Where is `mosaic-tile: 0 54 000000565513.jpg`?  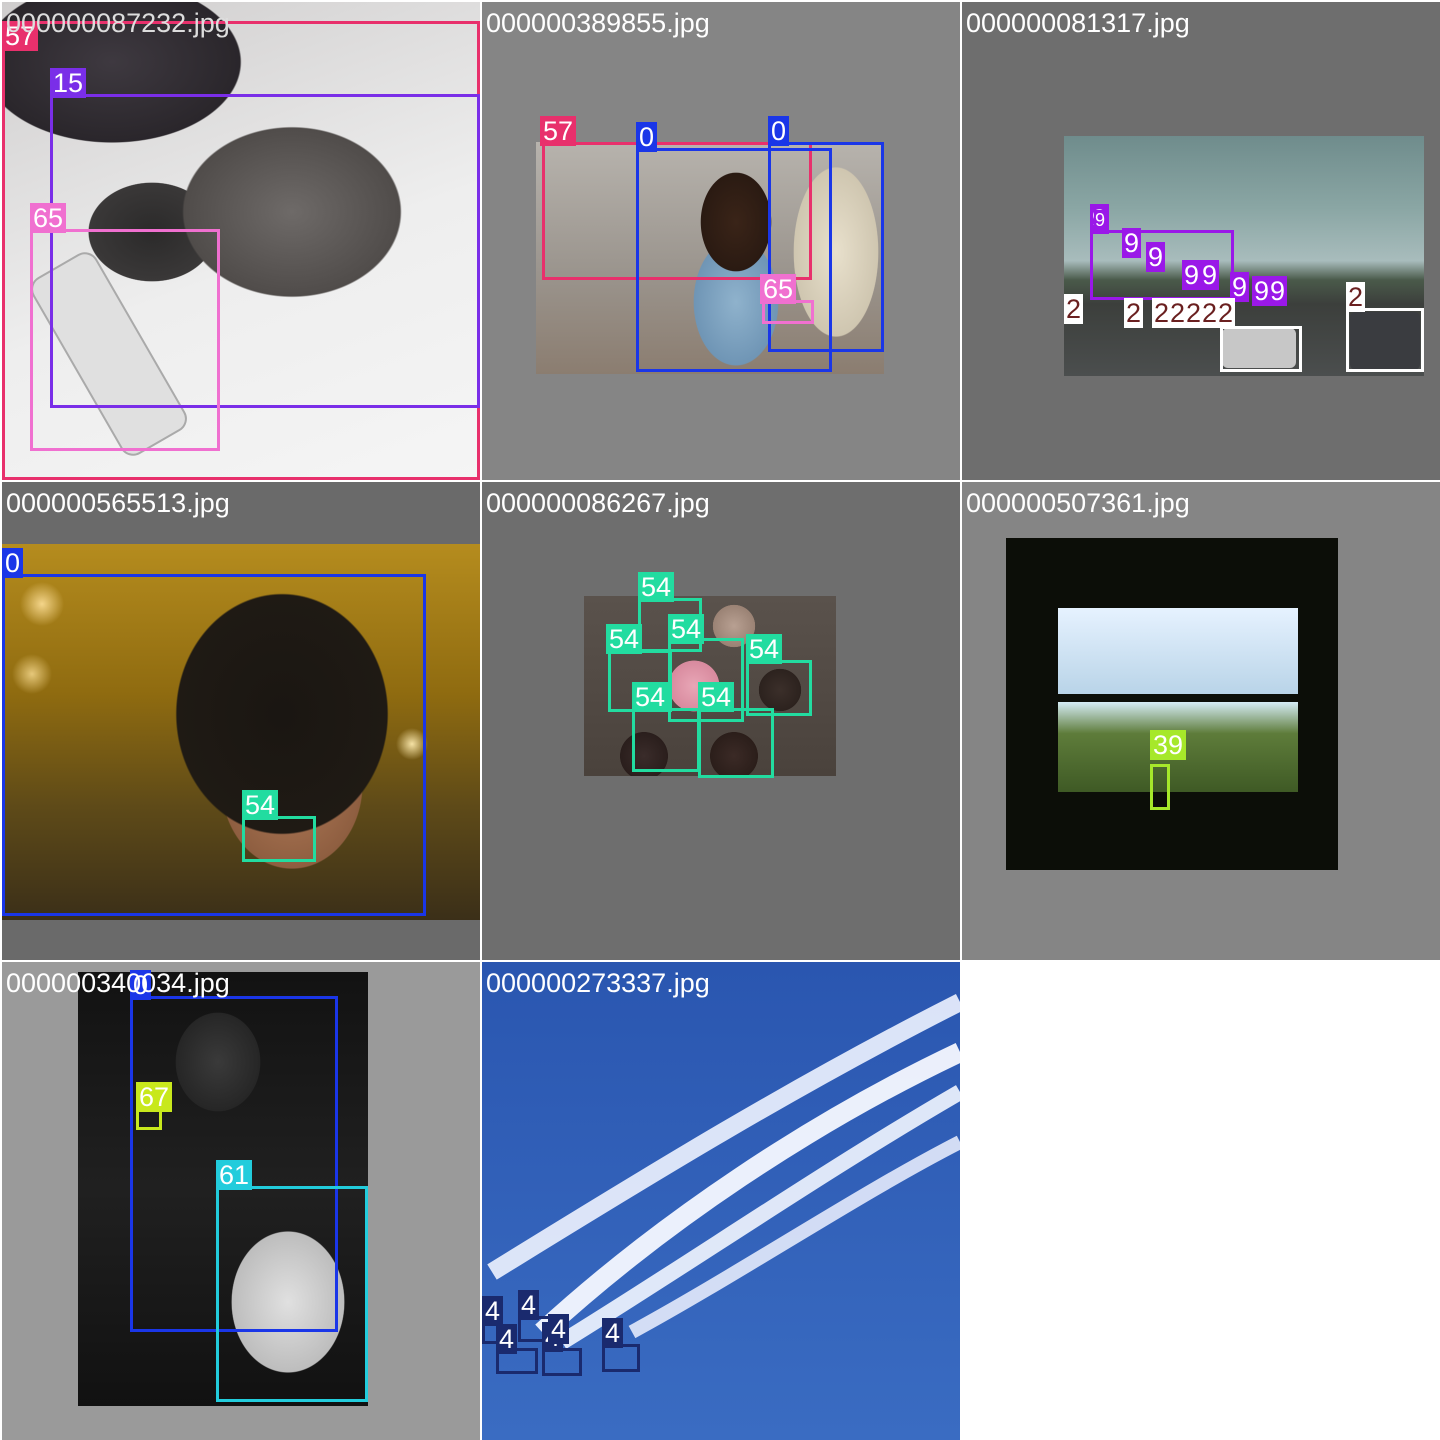
mosaic-tile: 0 54 000000565513.jpg is located at coordinates (241, 721).